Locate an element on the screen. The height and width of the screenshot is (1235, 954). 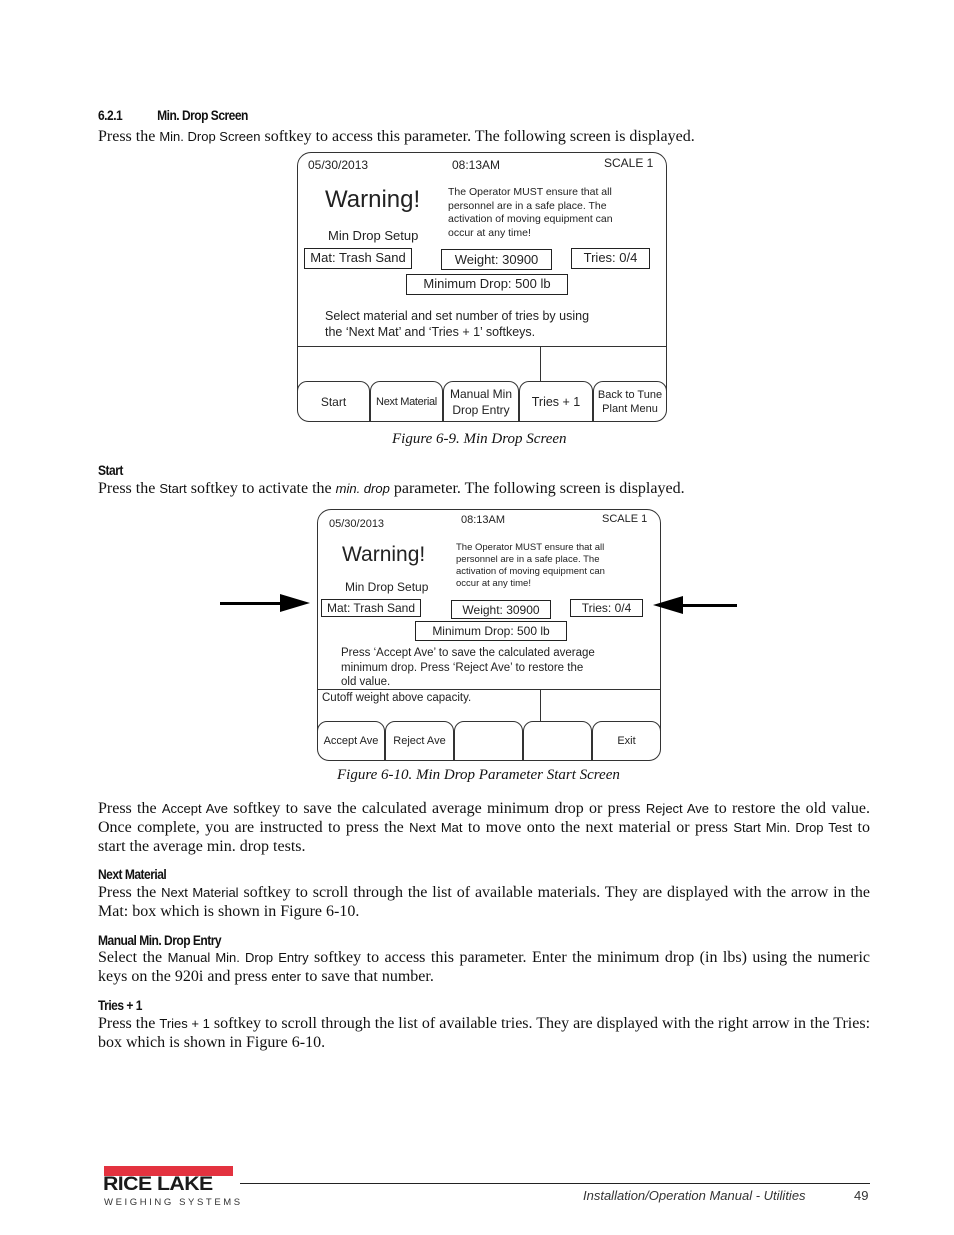
softkey-reject-ave: Reject Ave is located at coordinates (419, 741).